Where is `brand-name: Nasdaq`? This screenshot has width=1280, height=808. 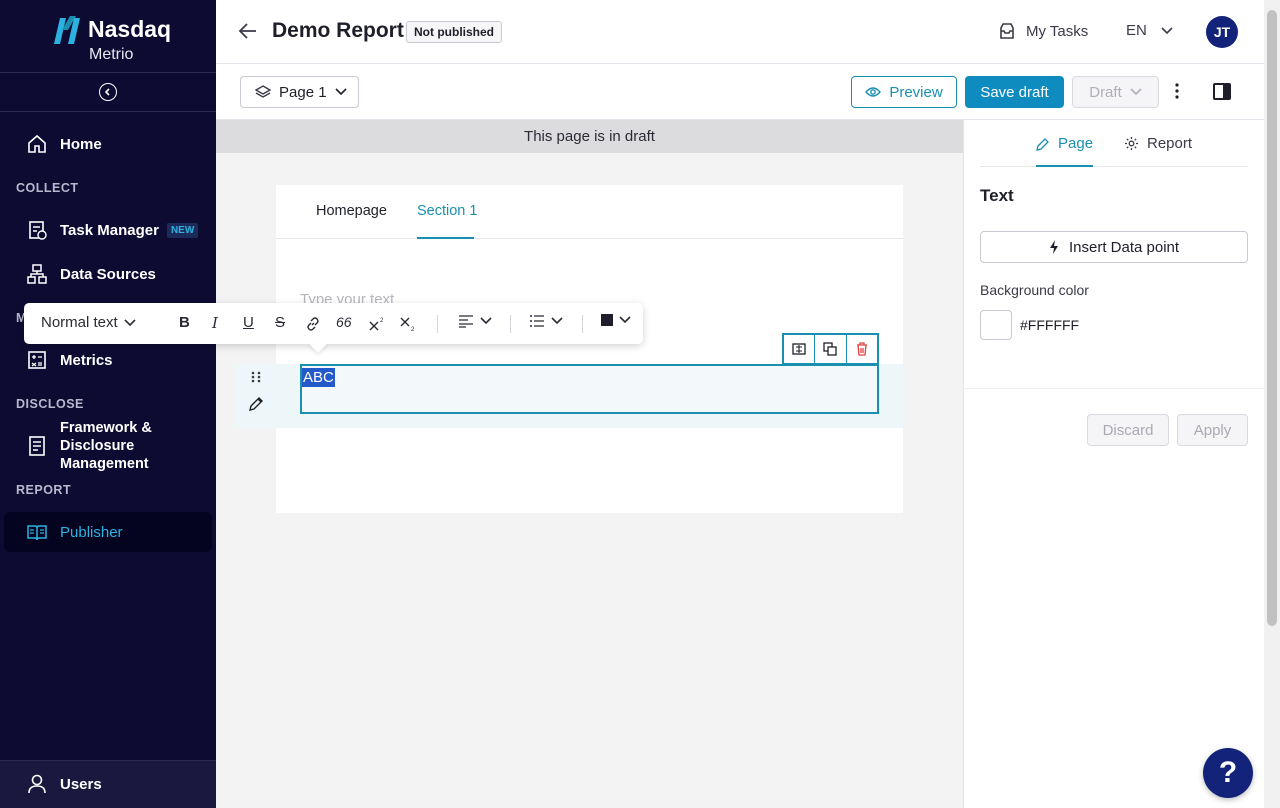 brand-name: Nasdaq is located at coordinates (130, 29).